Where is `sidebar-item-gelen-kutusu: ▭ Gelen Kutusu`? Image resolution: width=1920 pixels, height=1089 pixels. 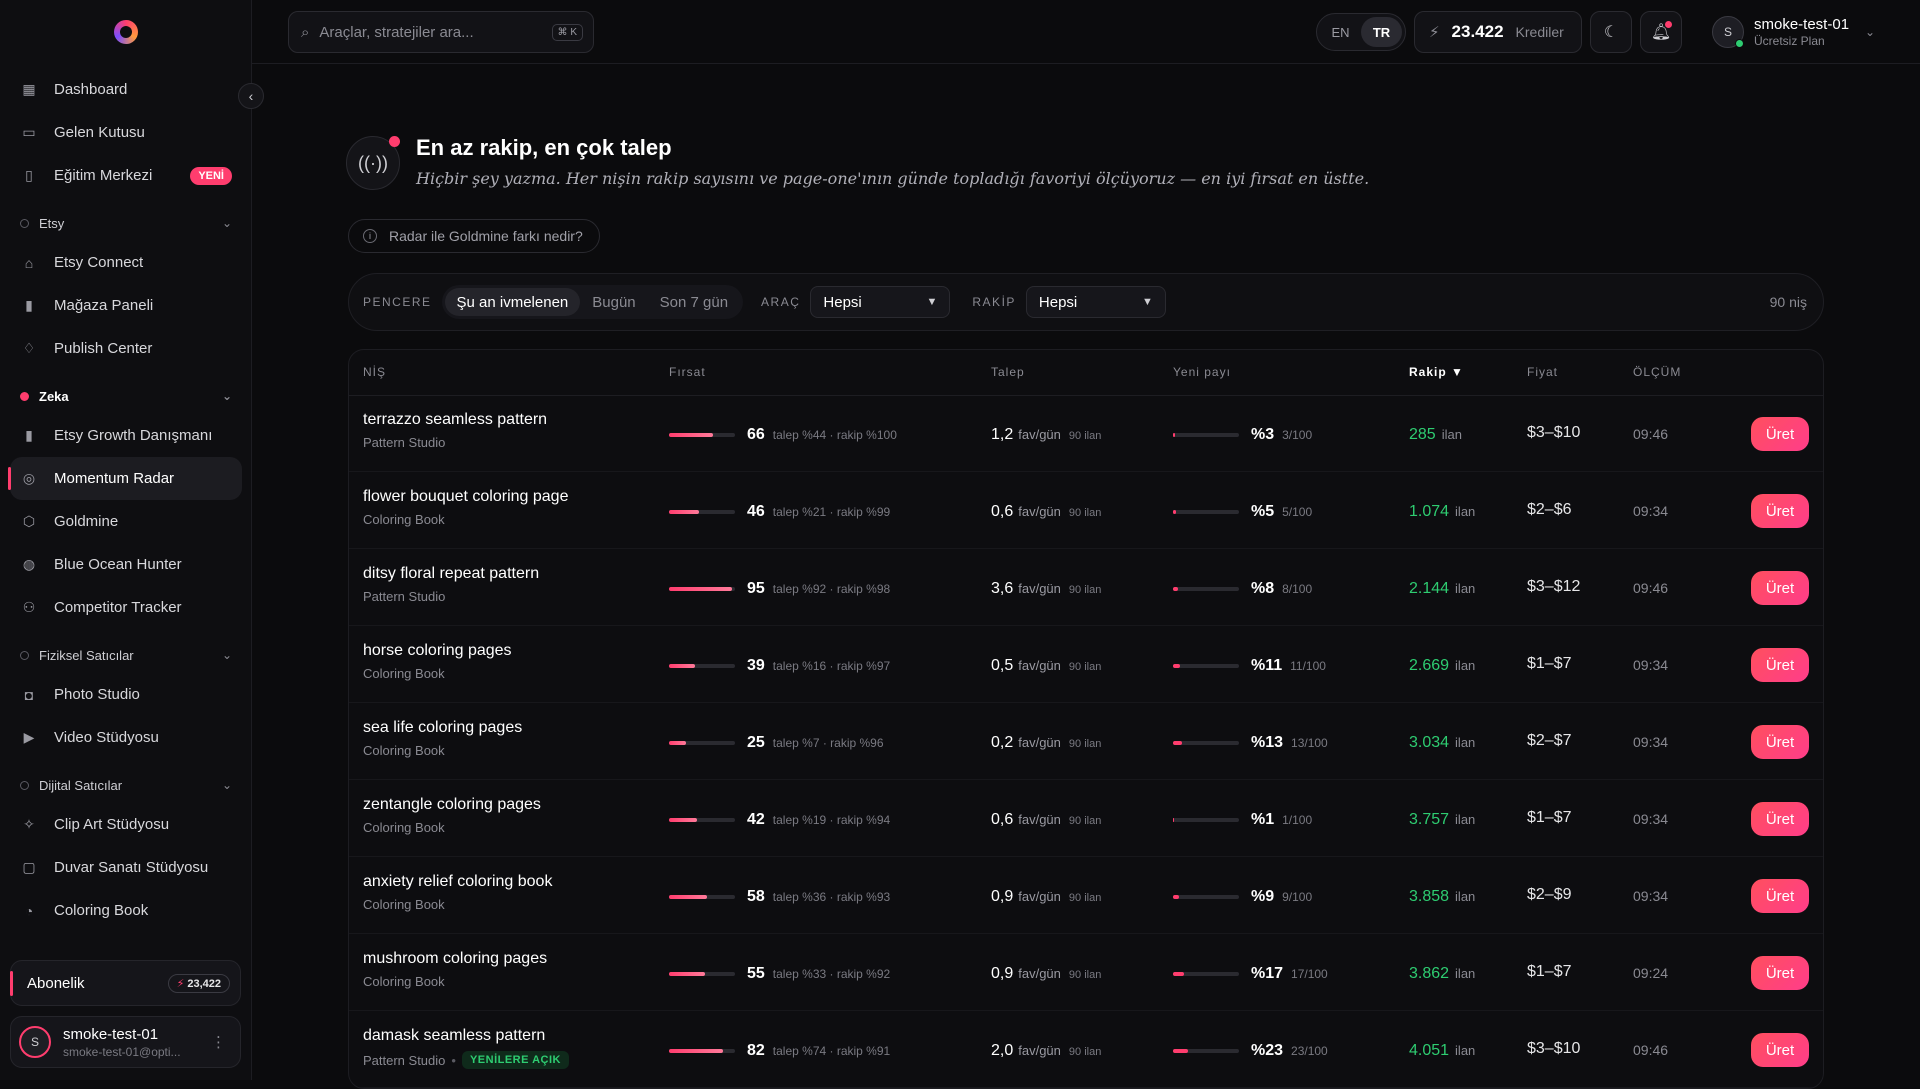 sidebar-item-gelen-kutusu: ▭ Gelen Kutusu is located at coordinates (126, 132).